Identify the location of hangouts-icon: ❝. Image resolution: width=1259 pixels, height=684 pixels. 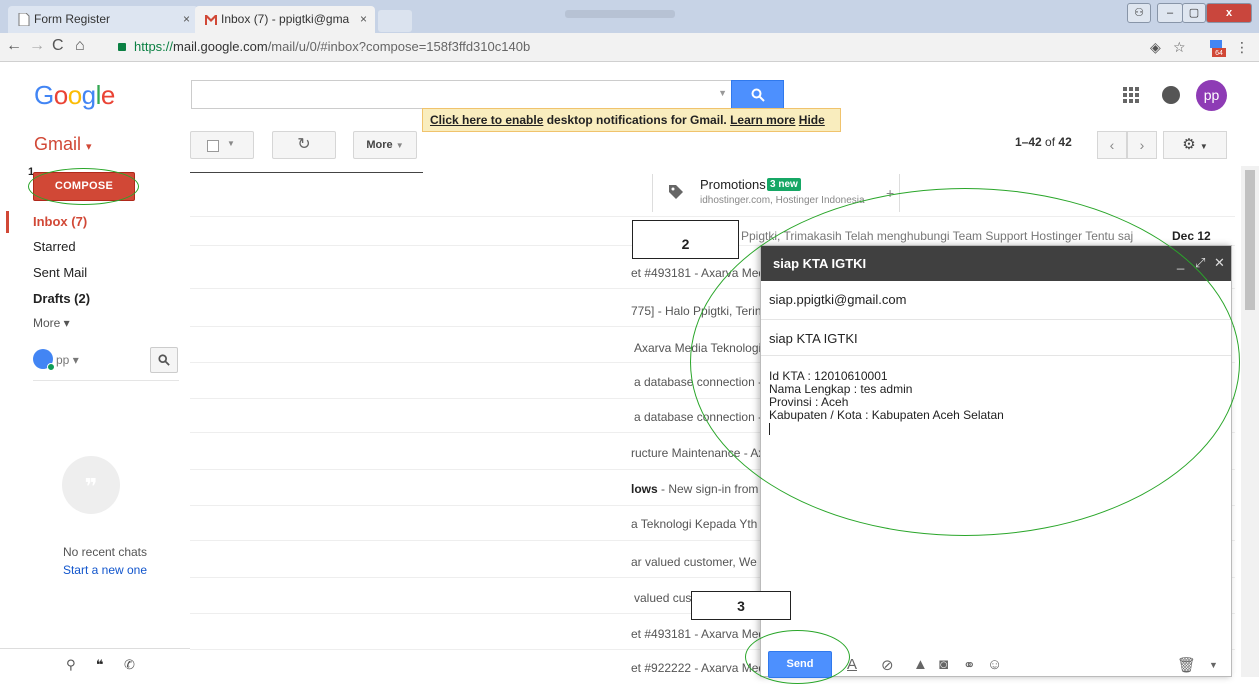
(104, 665).